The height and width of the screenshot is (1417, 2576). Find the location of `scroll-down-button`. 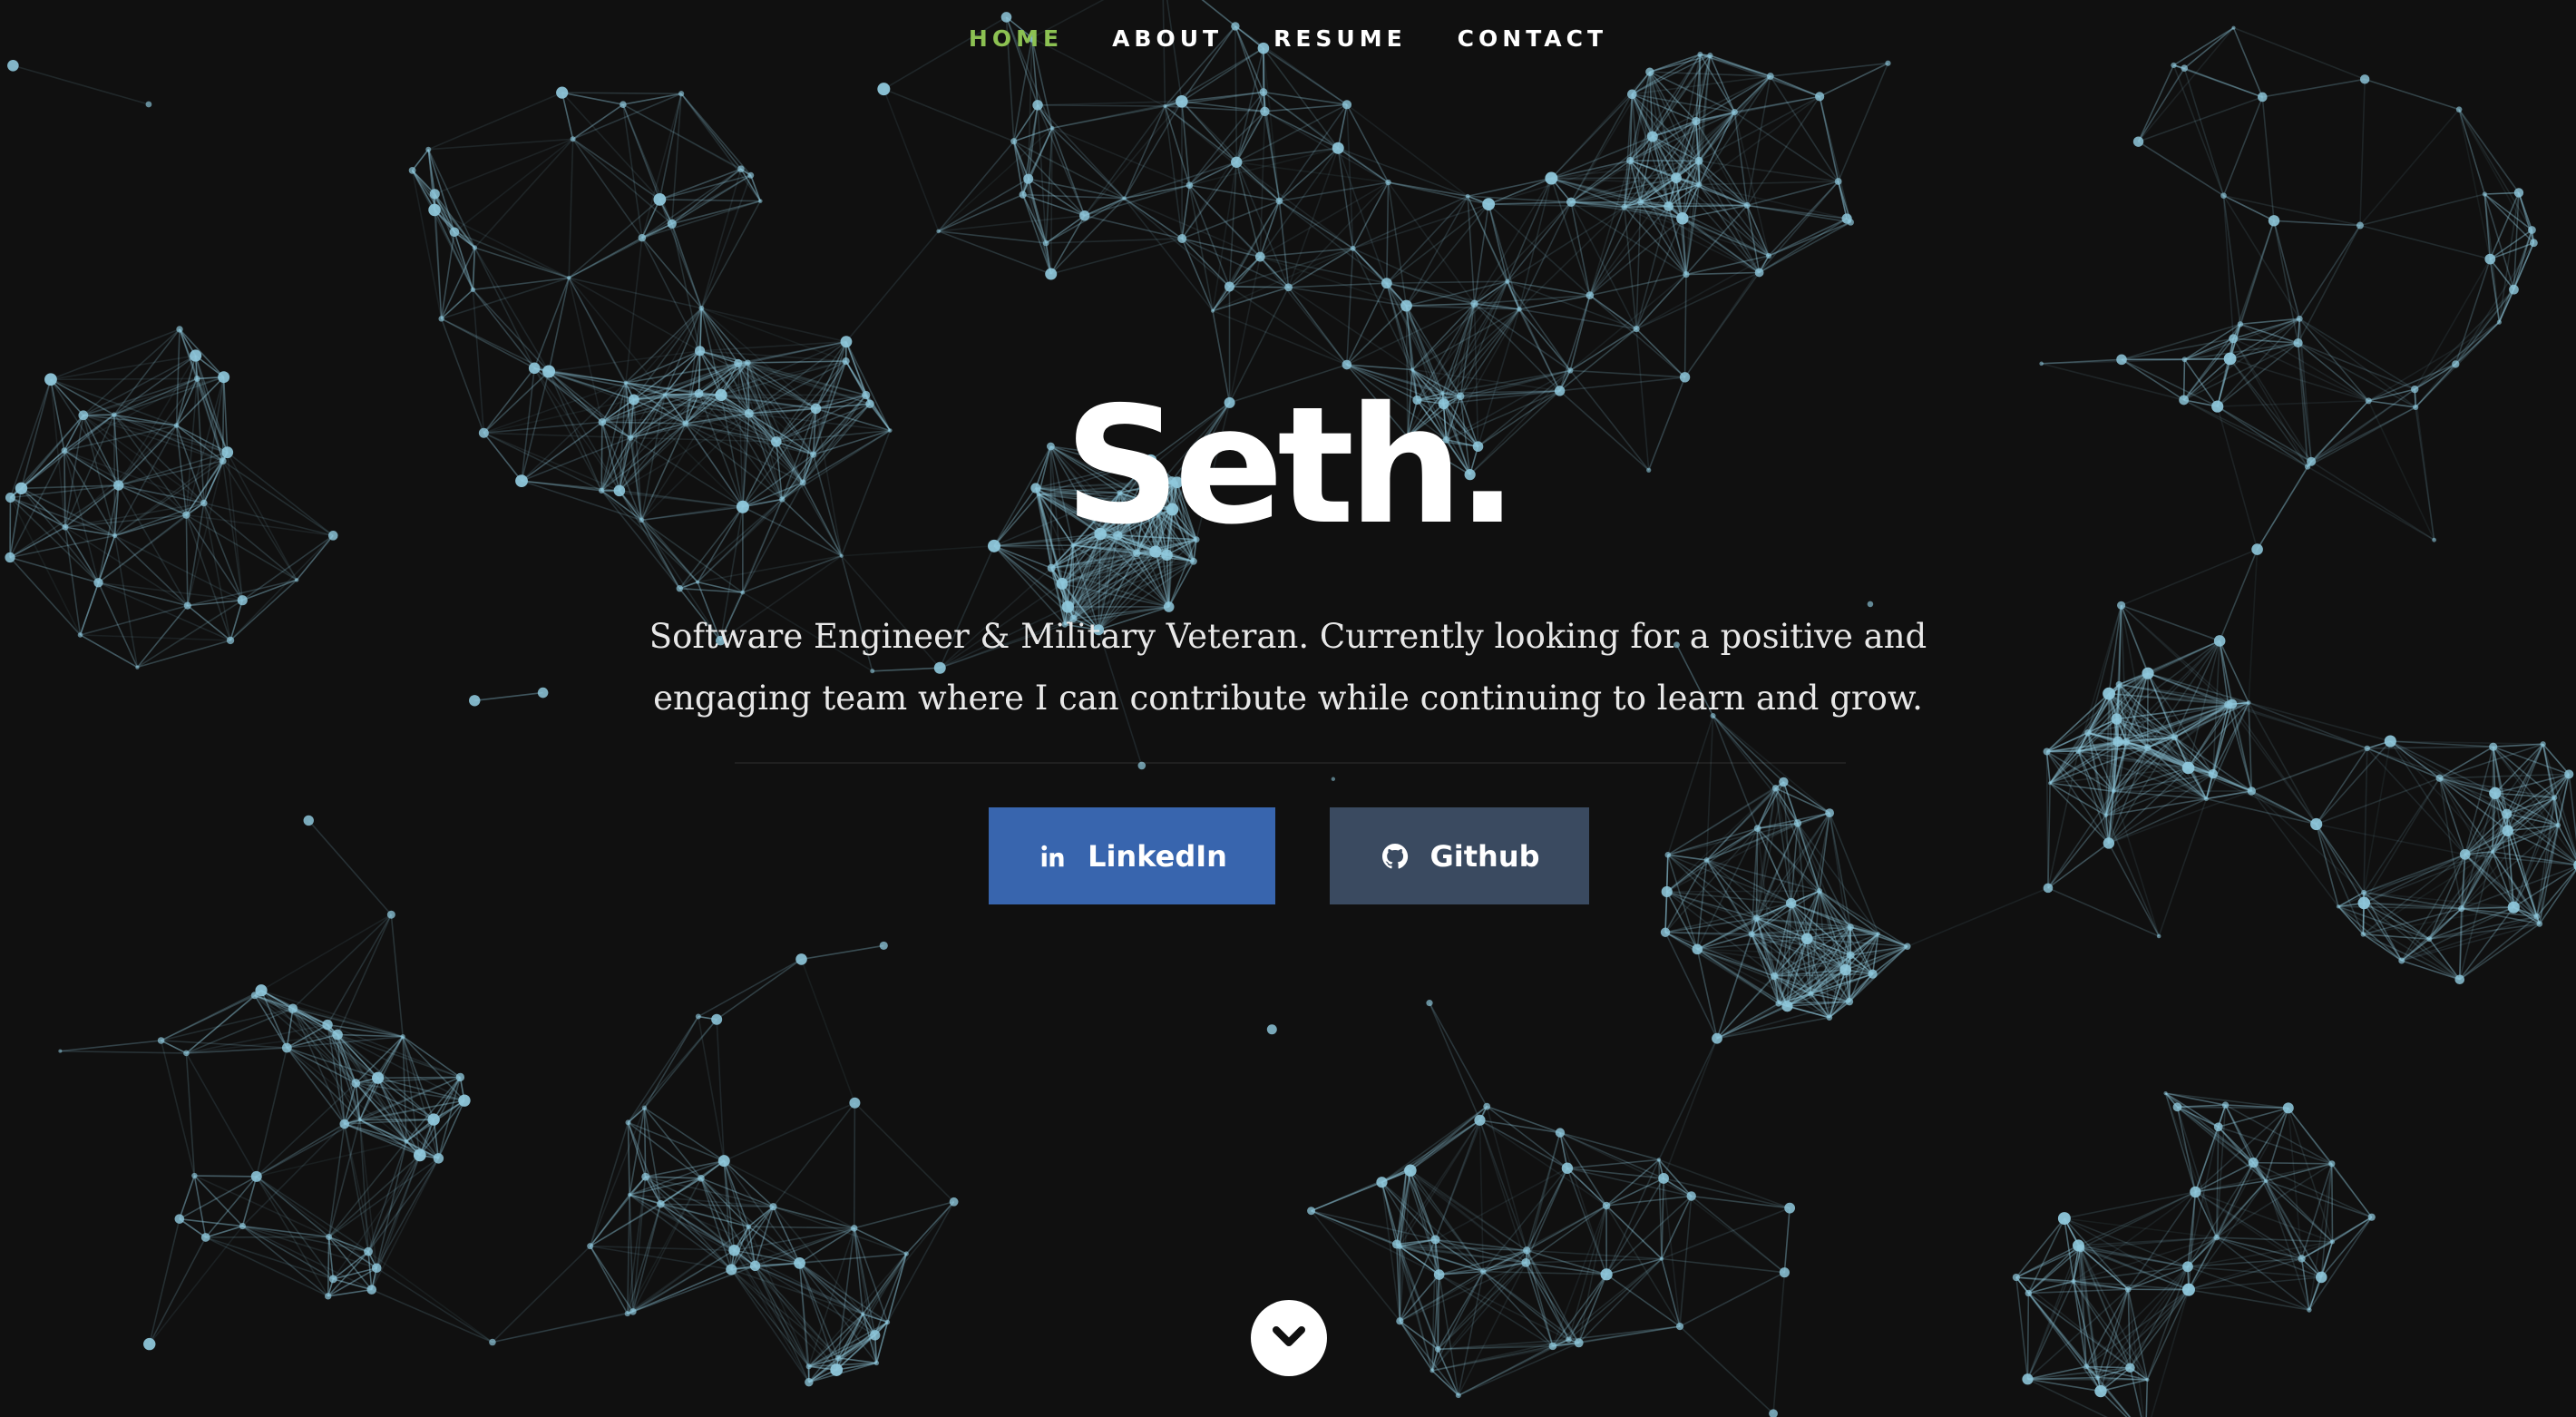

scroll-down-button is located at coordinates (1289, 1338).